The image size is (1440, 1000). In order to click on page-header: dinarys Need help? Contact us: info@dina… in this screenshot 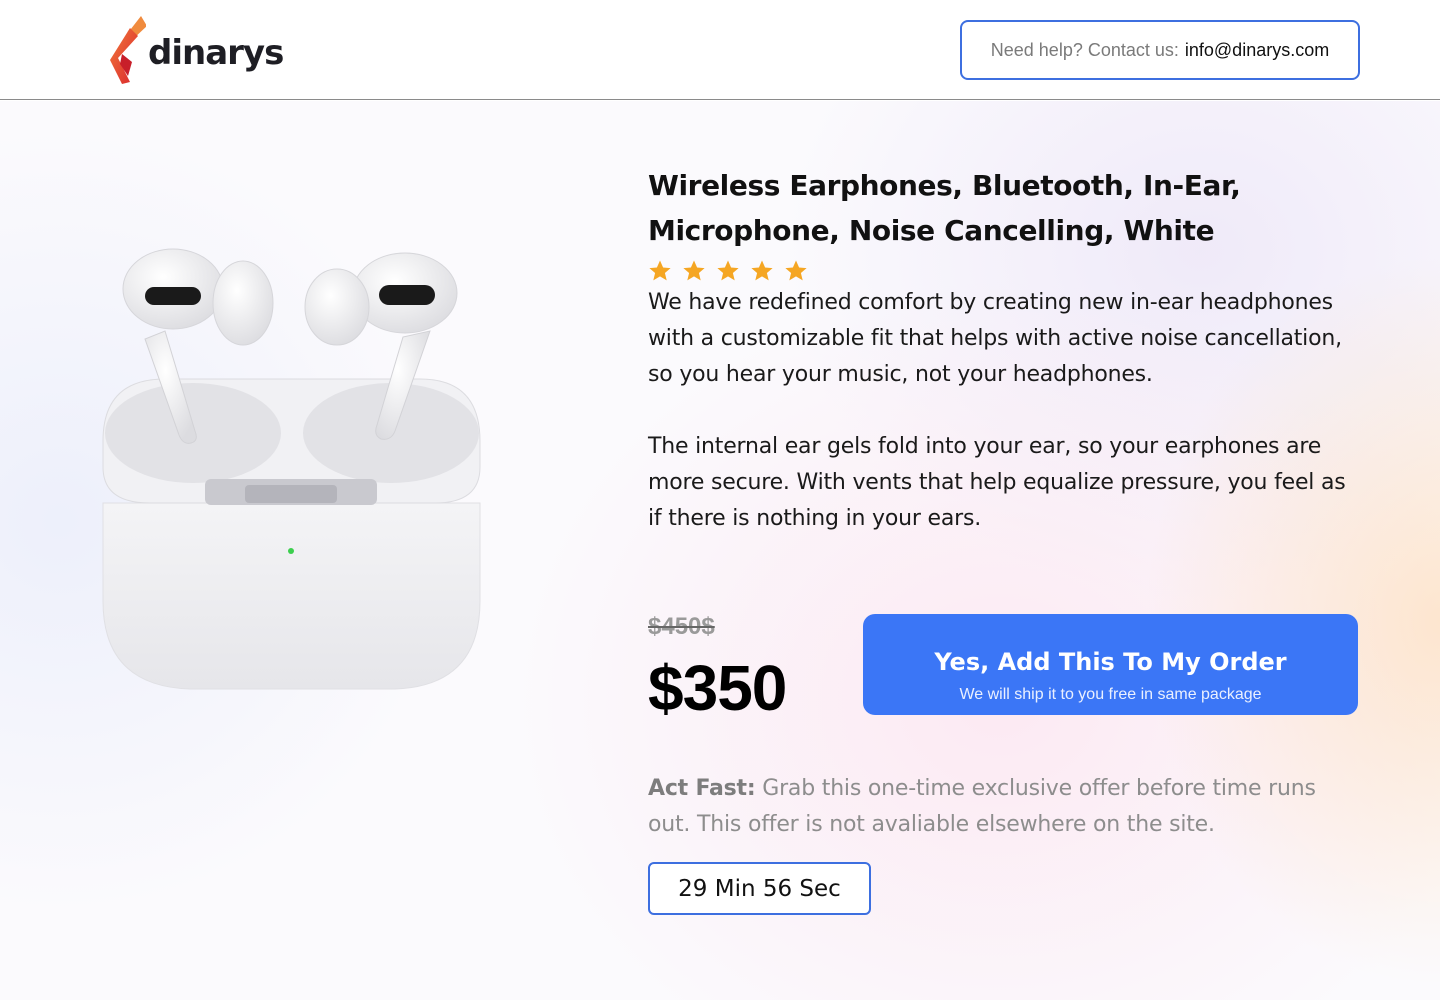, I will do `click(720, 50)`.